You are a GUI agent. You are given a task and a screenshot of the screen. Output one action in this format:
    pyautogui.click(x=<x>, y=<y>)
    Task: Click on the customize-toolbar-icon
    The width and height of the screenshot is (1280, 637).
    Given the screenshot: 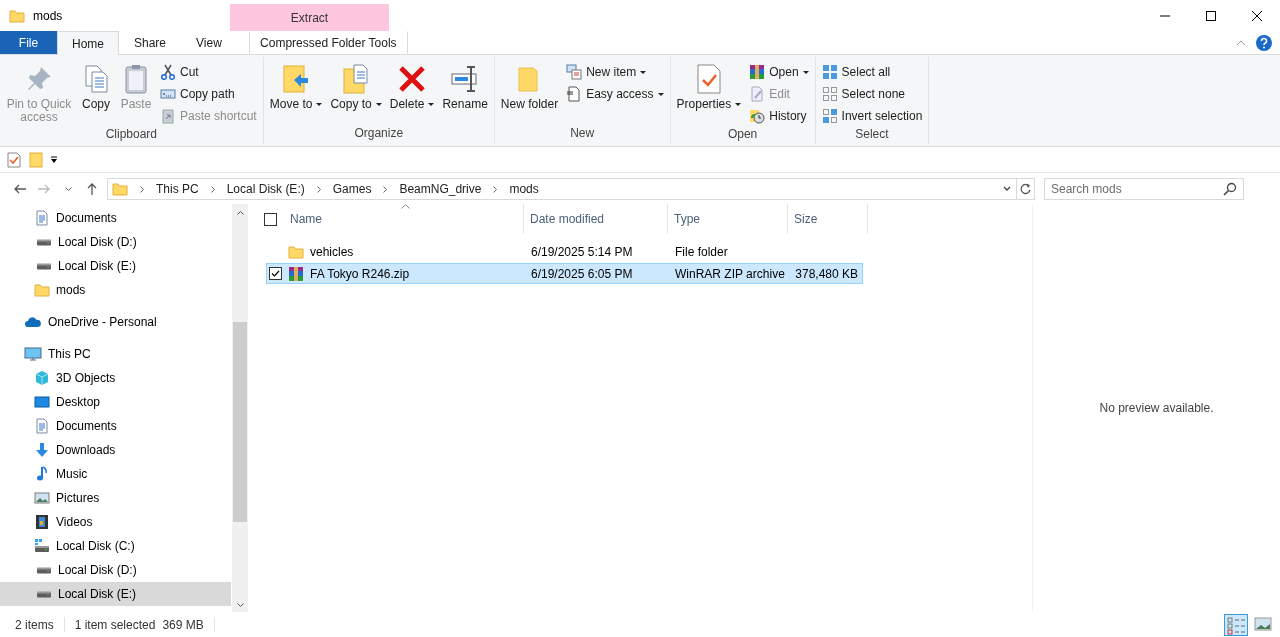 What is the action you would take?
    pyautogui.click(x=54, y=159)
    